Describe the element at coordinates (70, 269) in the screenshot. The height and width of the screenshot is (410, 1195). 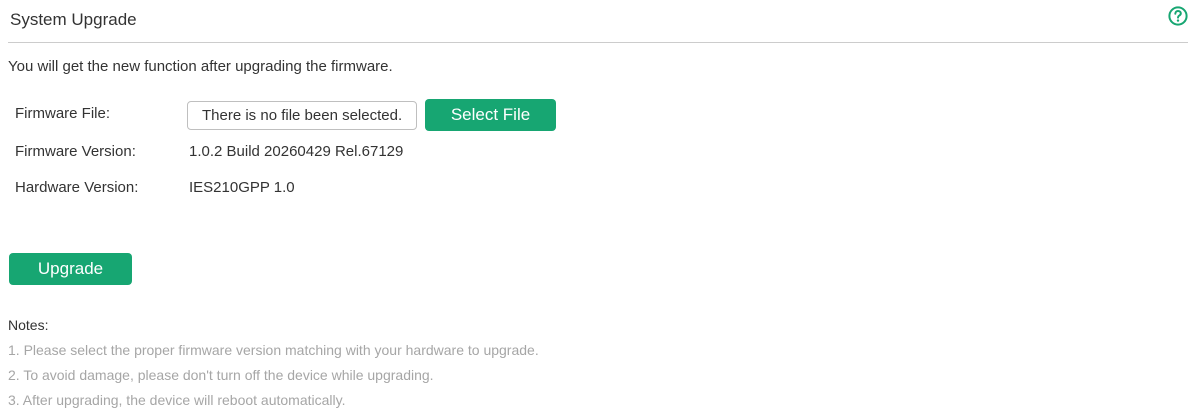
I see `upgrade-button: Upgrade` at that location.